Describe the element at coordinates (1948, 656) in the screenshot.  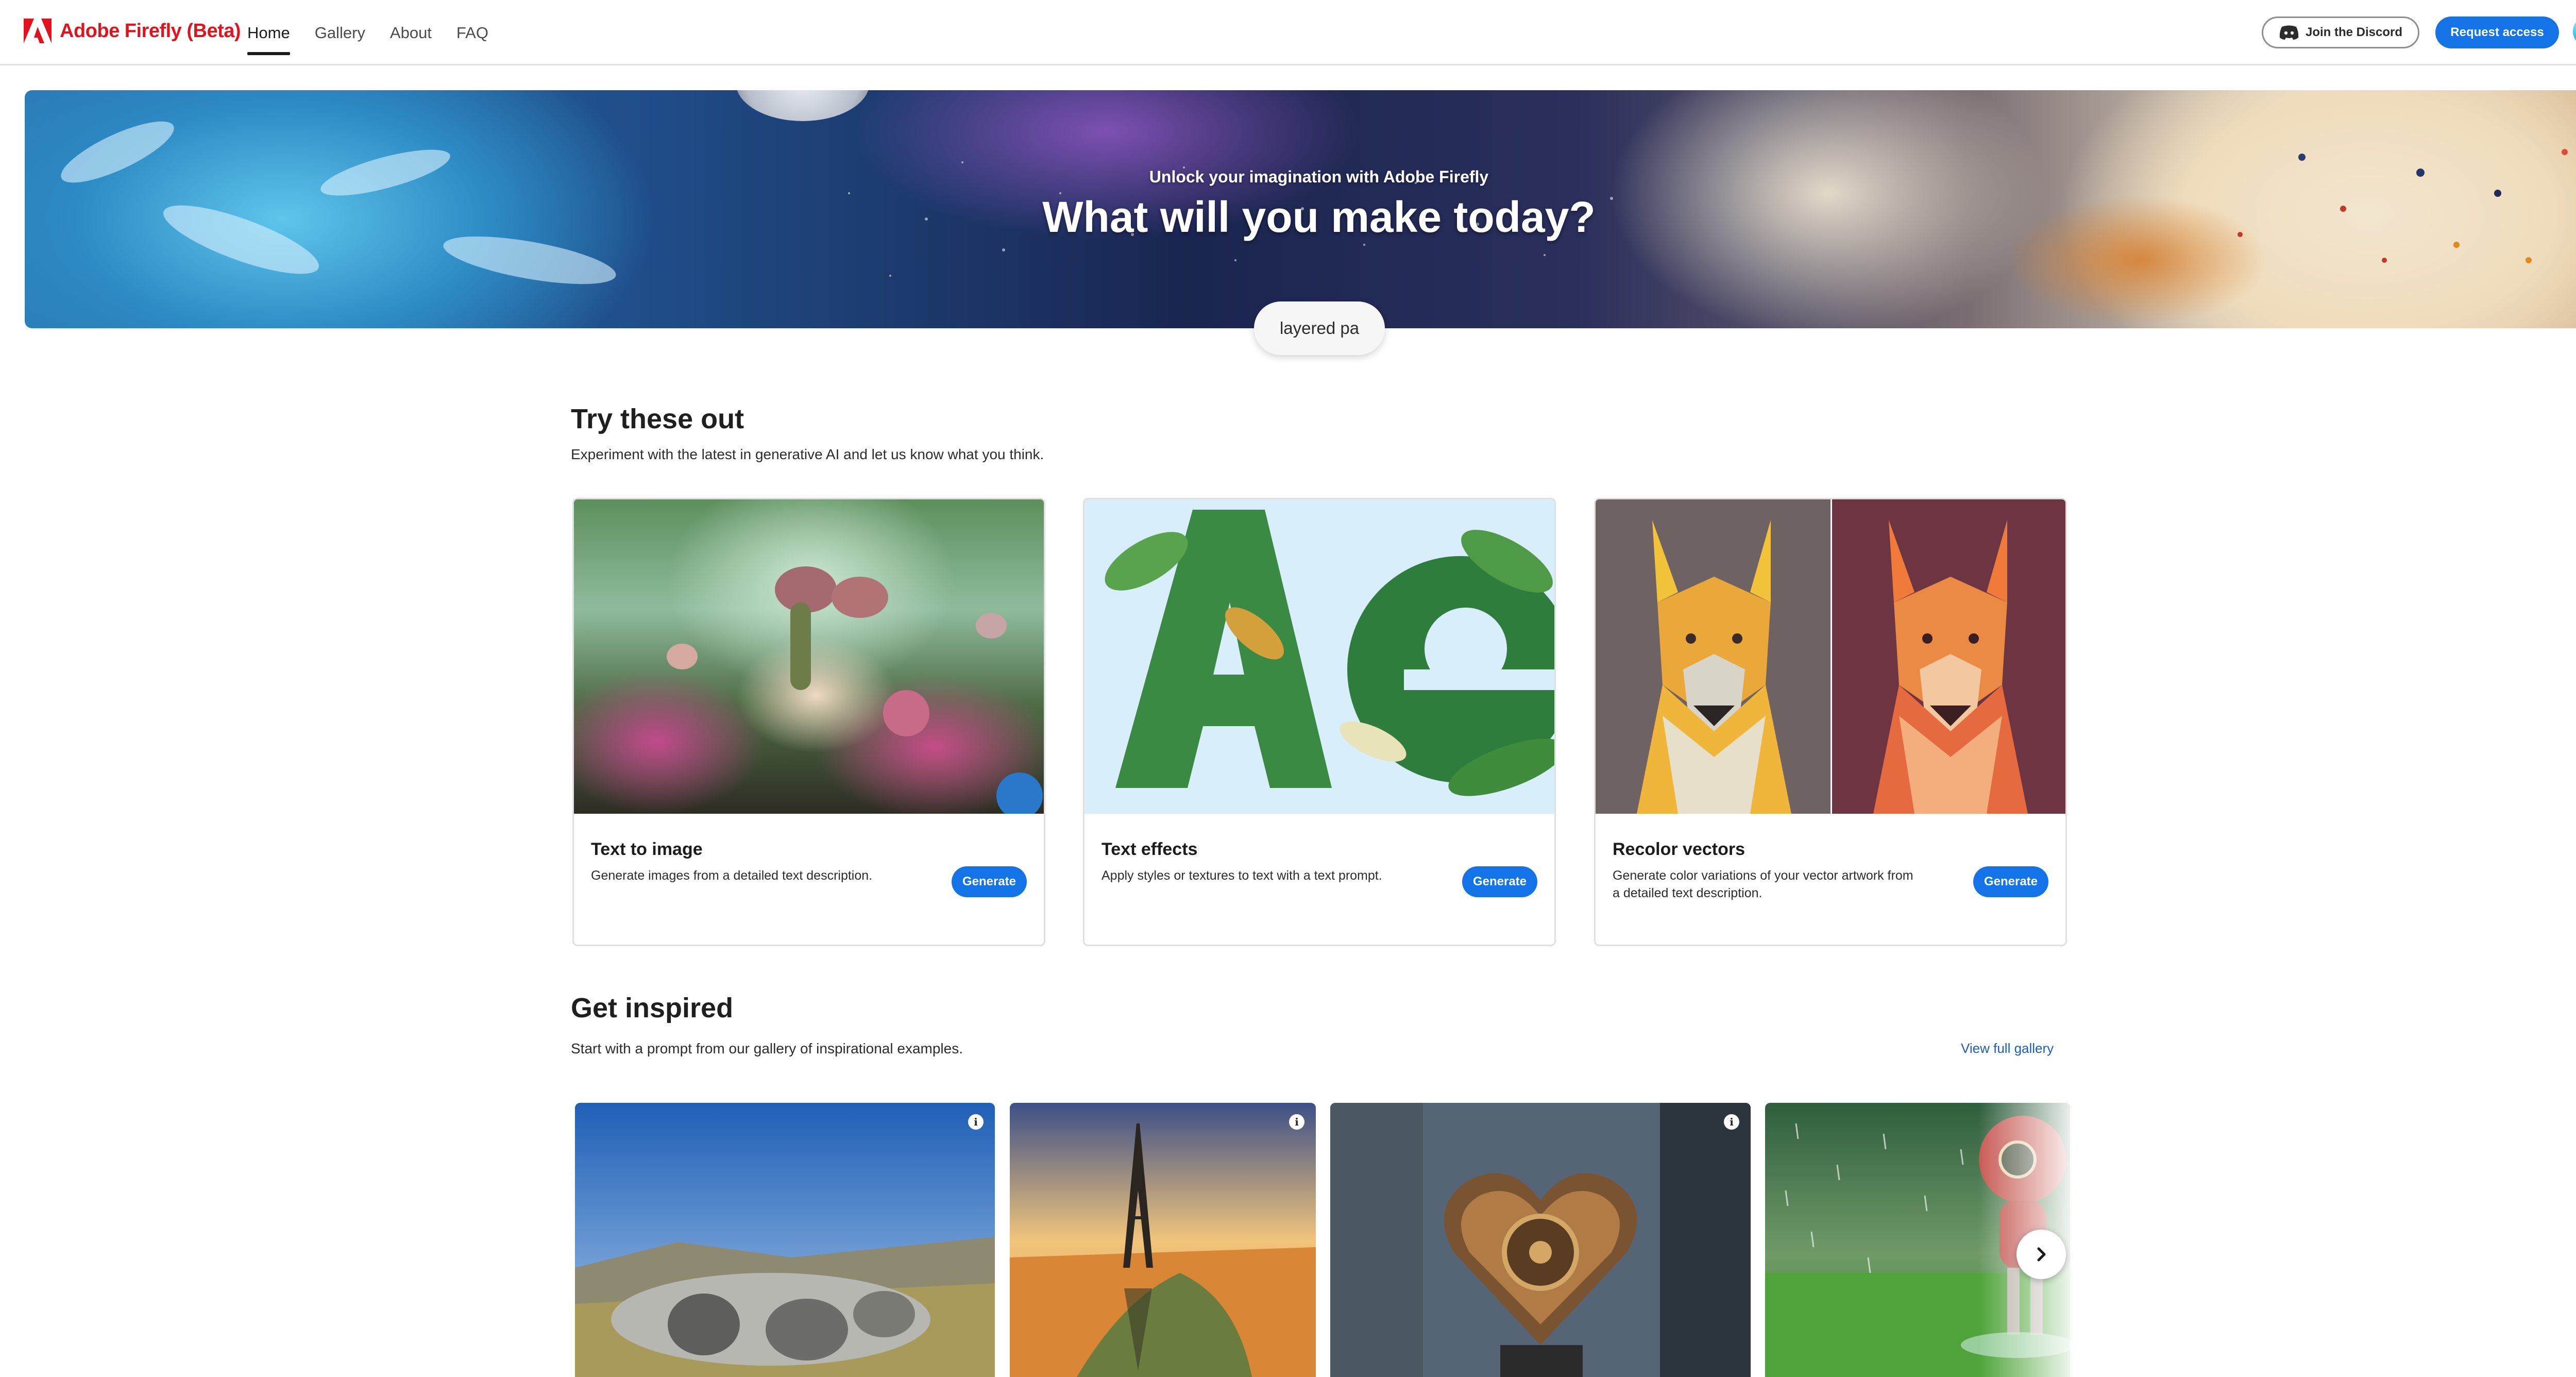
I see `dog-vector-recolored` at that location.